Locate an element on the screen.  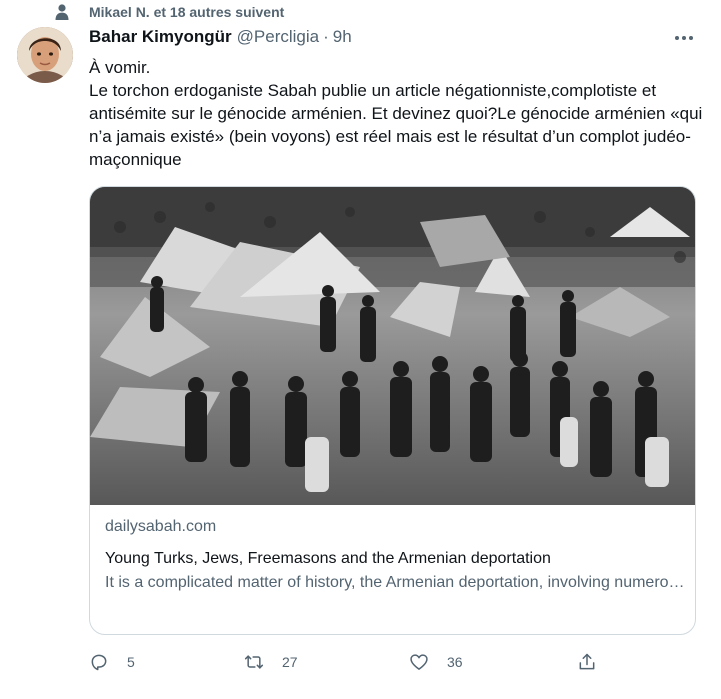
share-icon is located at coordinates (587, 661).